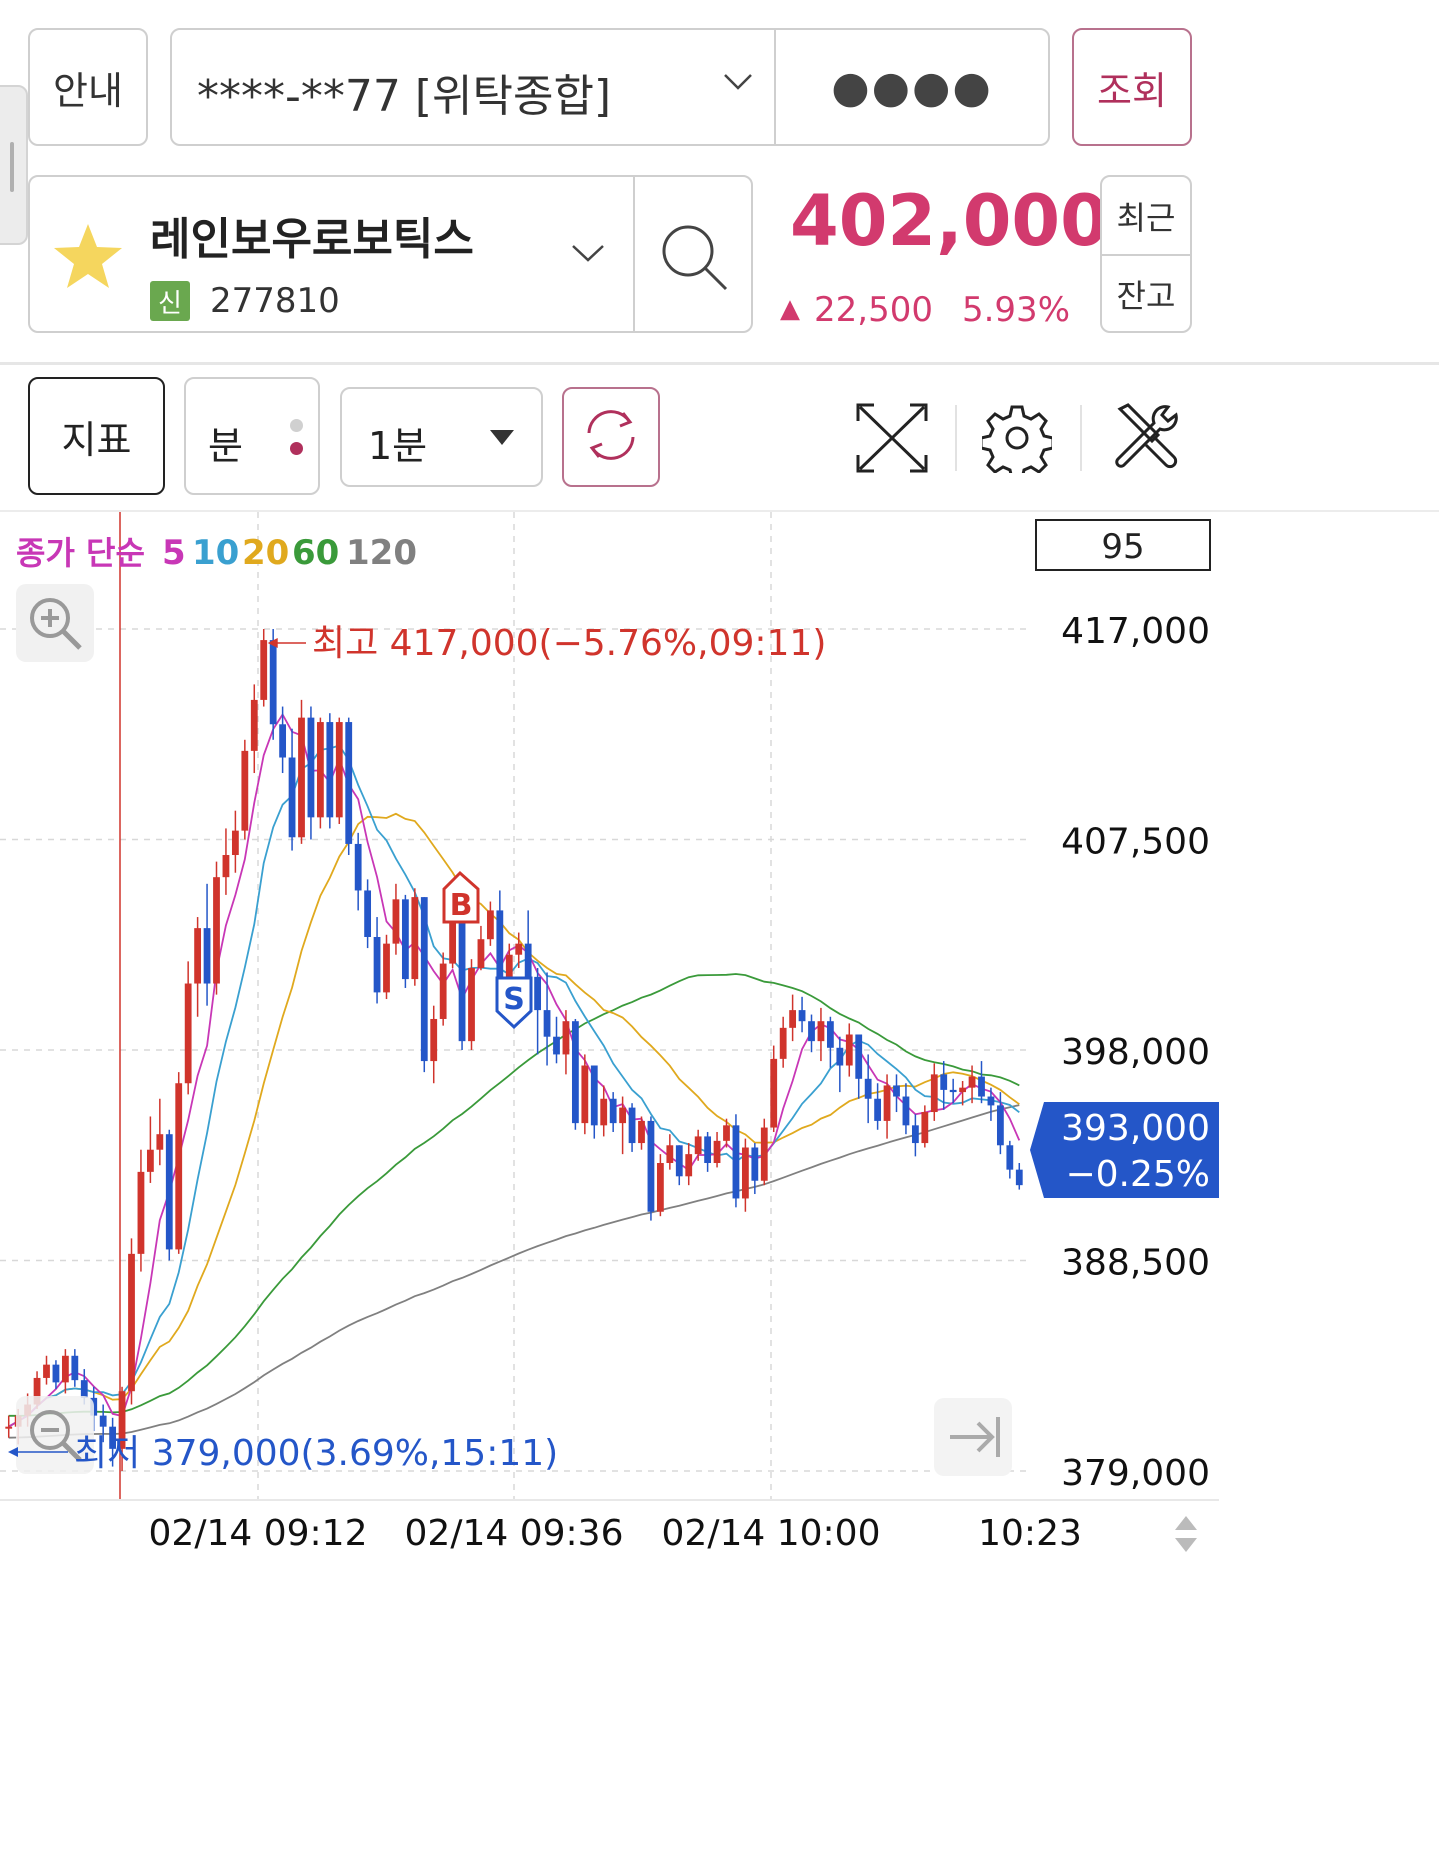  I want to click on query-button: 조회, so click(1132, 87).